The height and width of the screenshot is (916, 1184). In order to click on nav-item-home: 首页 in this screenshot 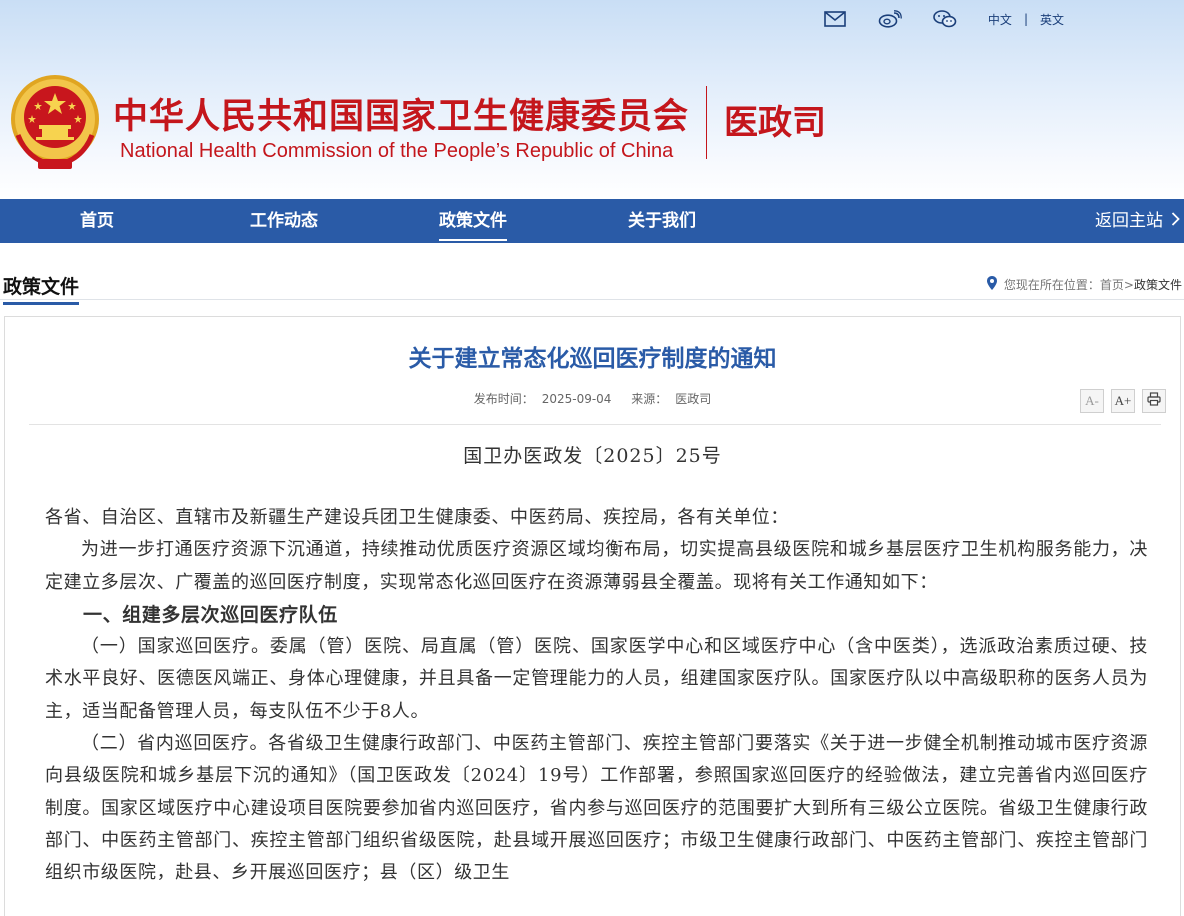, I will do `click(97, 221)`.